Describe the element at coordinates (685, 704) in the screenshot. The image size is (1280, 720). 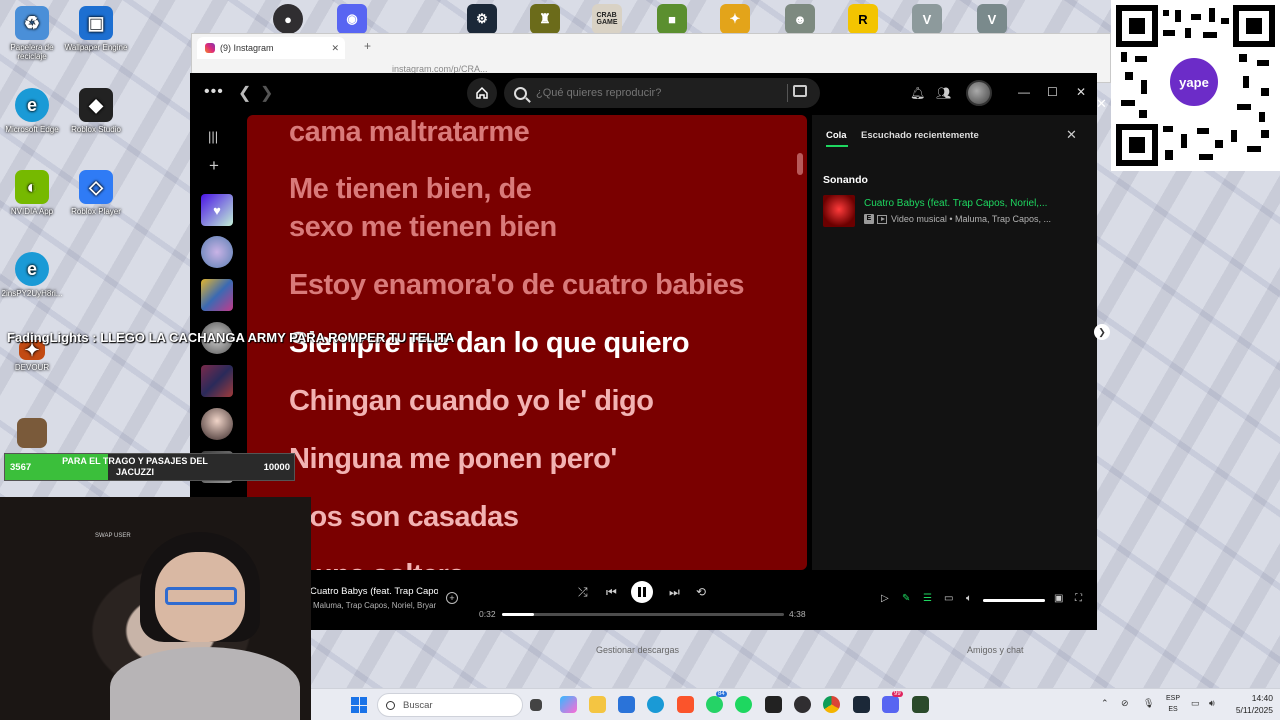
I see `brave-icon` at that location.